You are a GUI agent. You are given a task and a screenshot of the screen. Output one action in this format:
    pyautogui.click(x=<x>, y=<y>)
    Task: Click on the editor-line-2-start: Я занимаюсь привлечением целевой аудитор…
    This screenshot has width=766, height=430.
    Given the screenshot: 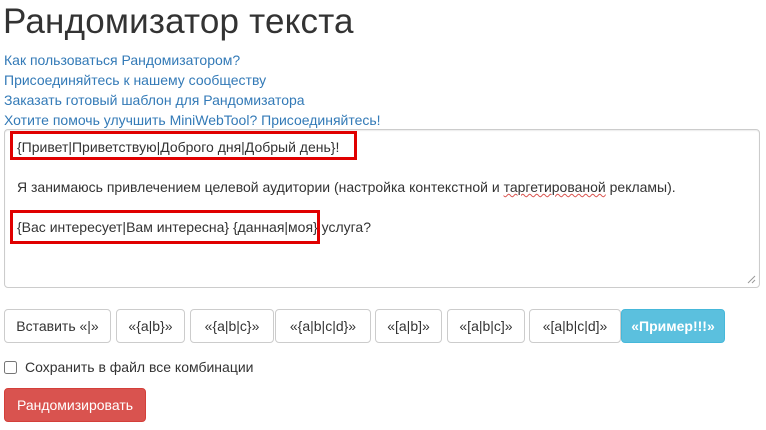 What is the action you would take?
    pyautogui.click(x=260, y=187)
    